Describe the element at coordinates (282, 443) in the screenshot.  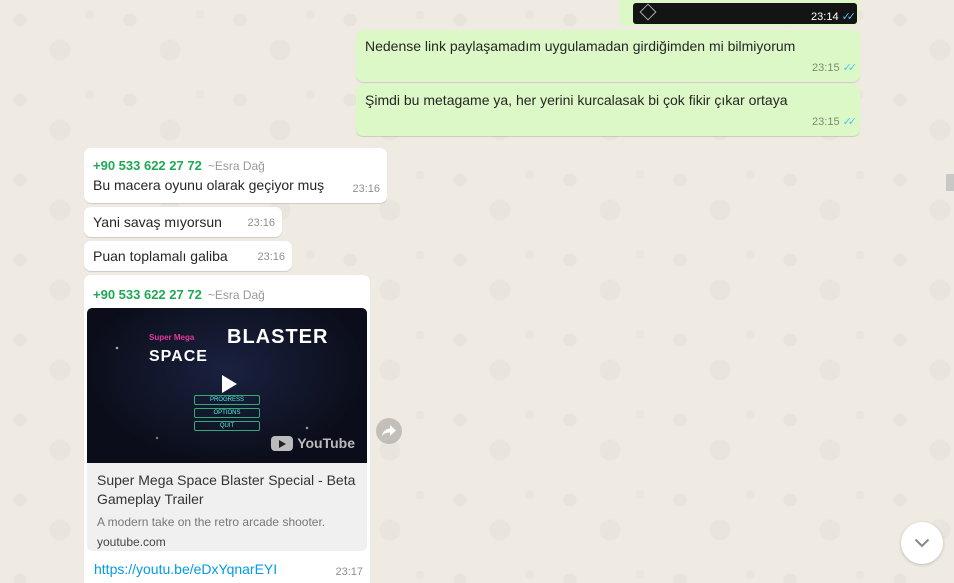
I see `youtube-icon` at that location.